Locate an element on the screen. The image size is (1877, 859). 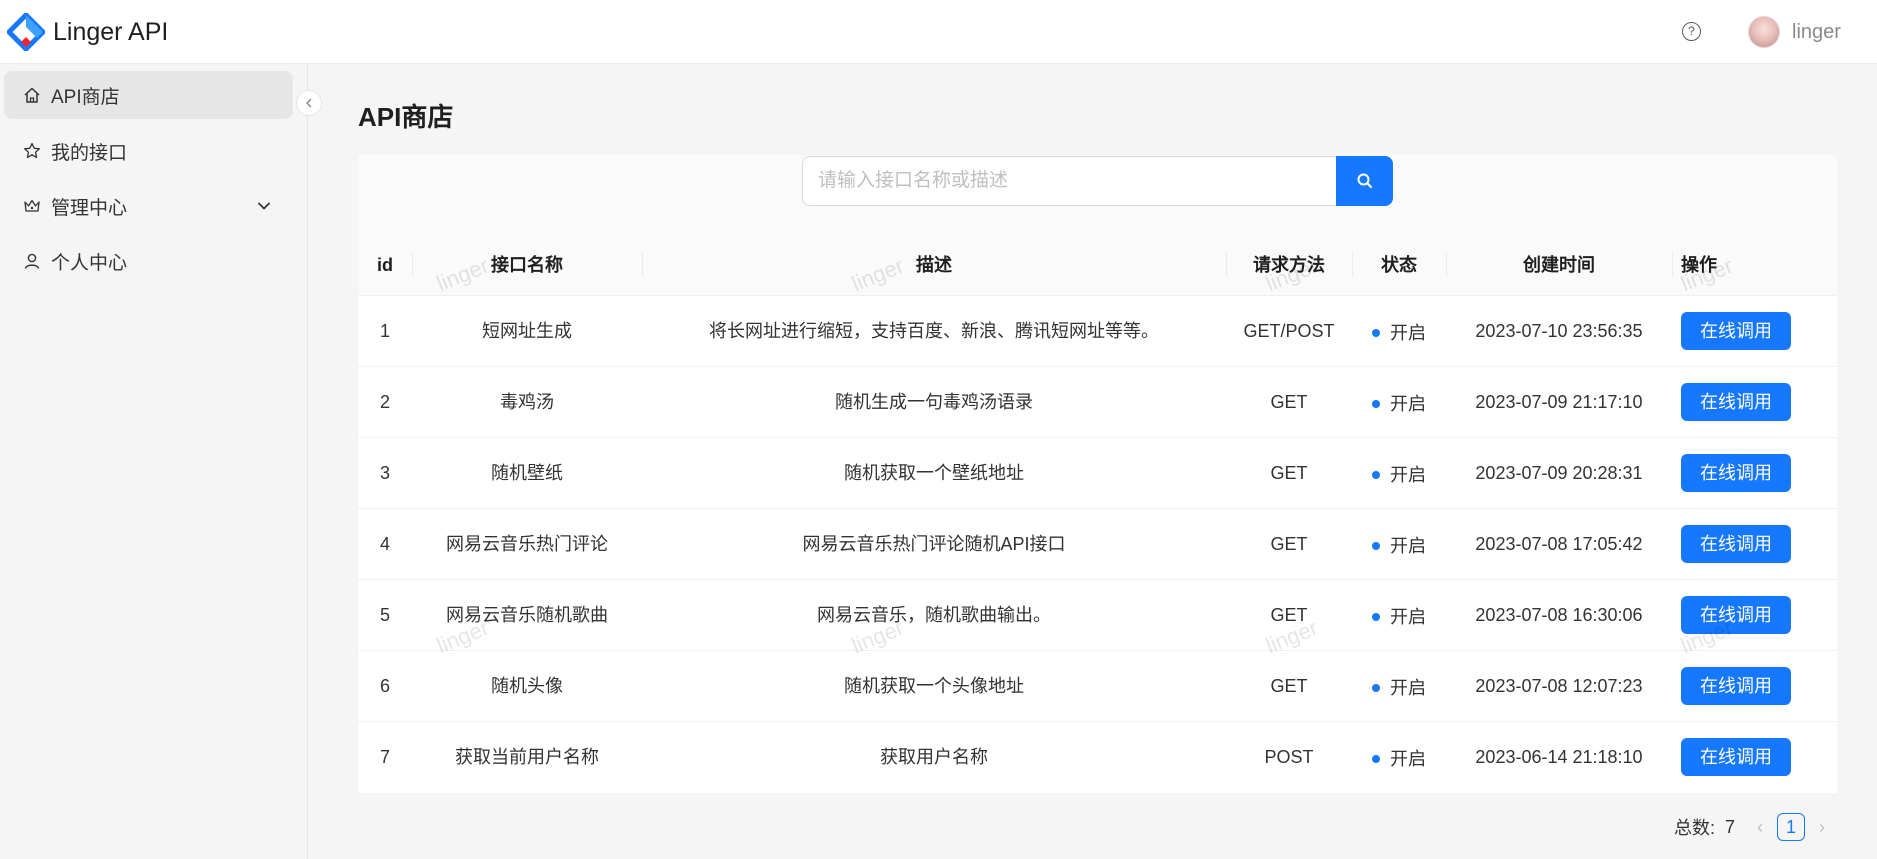
chevron-left-icon is located at coordinates (309, 103).